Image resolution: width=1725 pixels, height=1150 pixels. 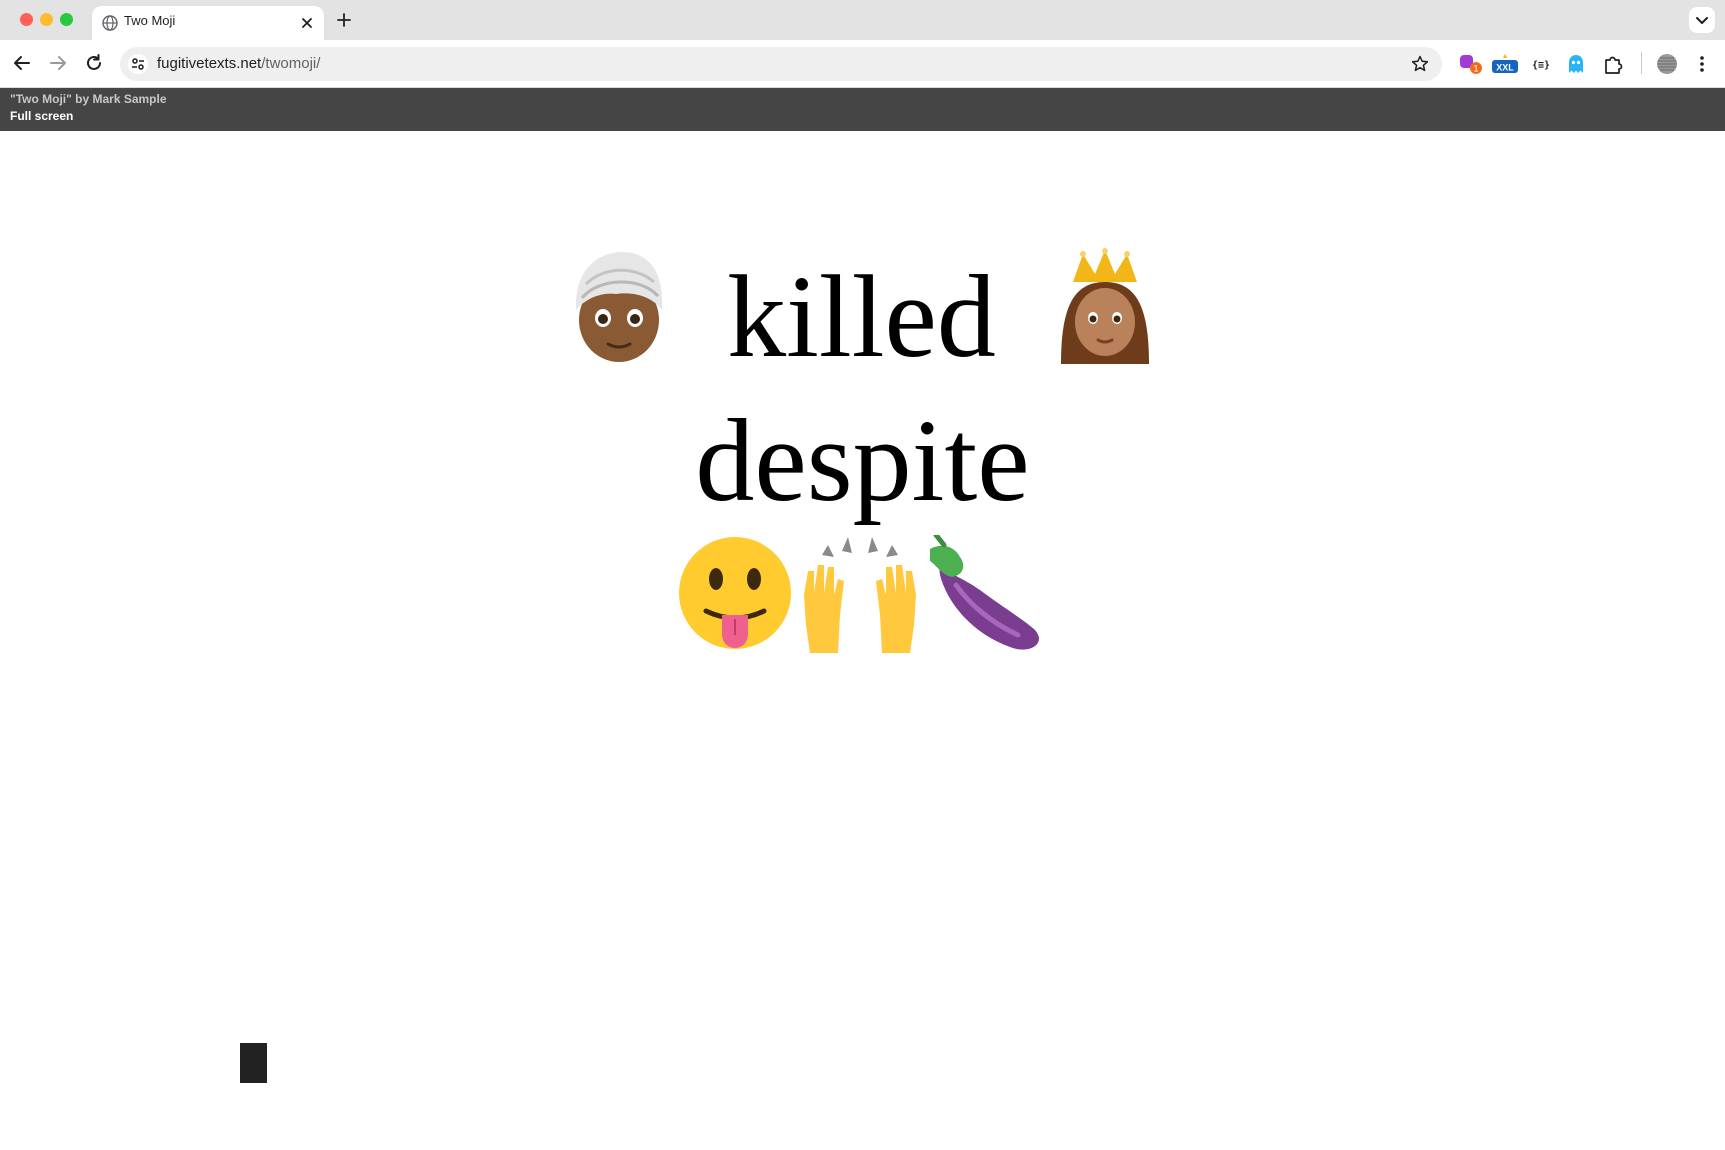 What do you see at coordinates (88, 99) in the screenshot?
I see `credit-text: "Two Moji" by Mark Sample` at bounding box center [88, 99].